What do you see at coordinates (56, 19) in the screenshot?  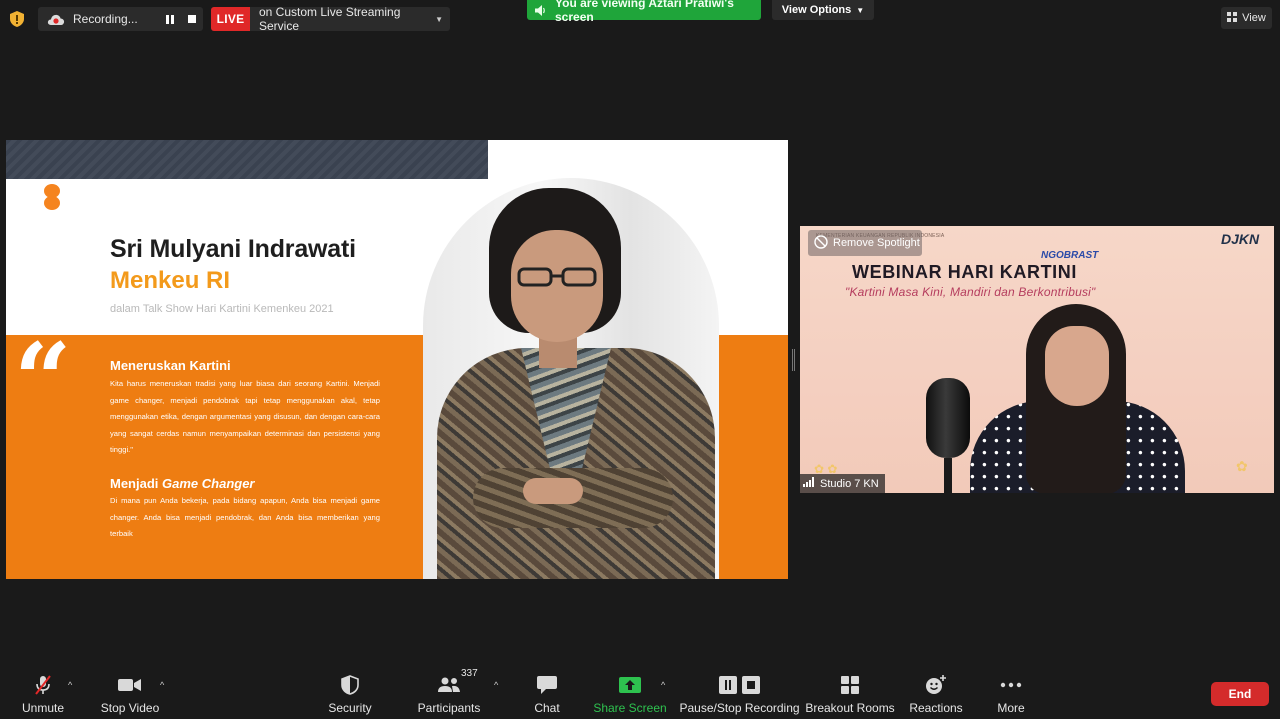 I see `cloud-recording-icon` at bounding box center [56, 19].